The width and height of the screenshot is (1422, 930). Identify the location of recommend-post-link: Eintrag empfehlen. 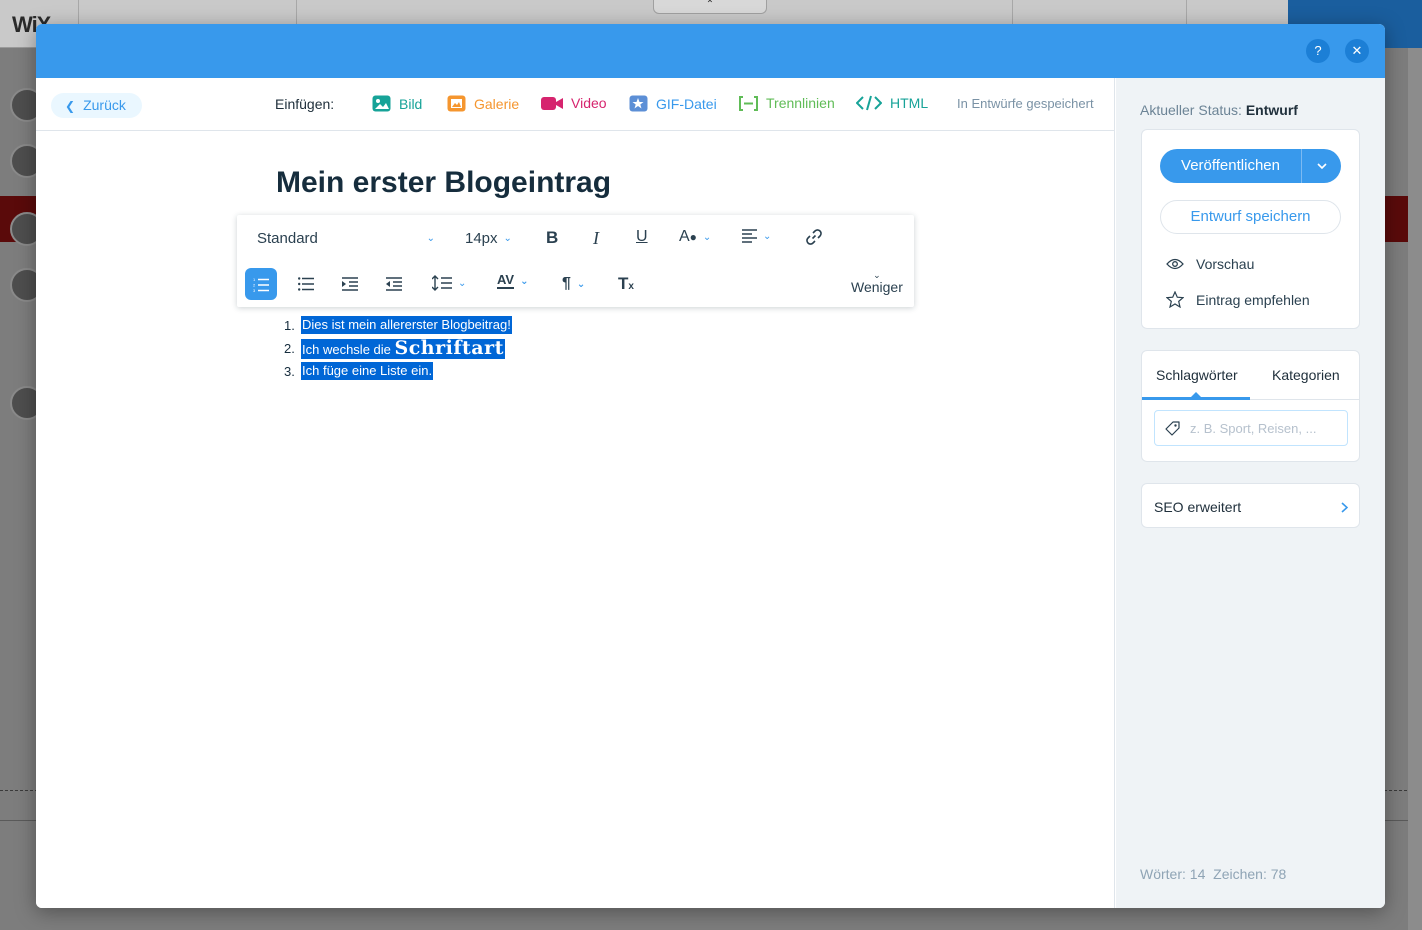
(1238, 299).